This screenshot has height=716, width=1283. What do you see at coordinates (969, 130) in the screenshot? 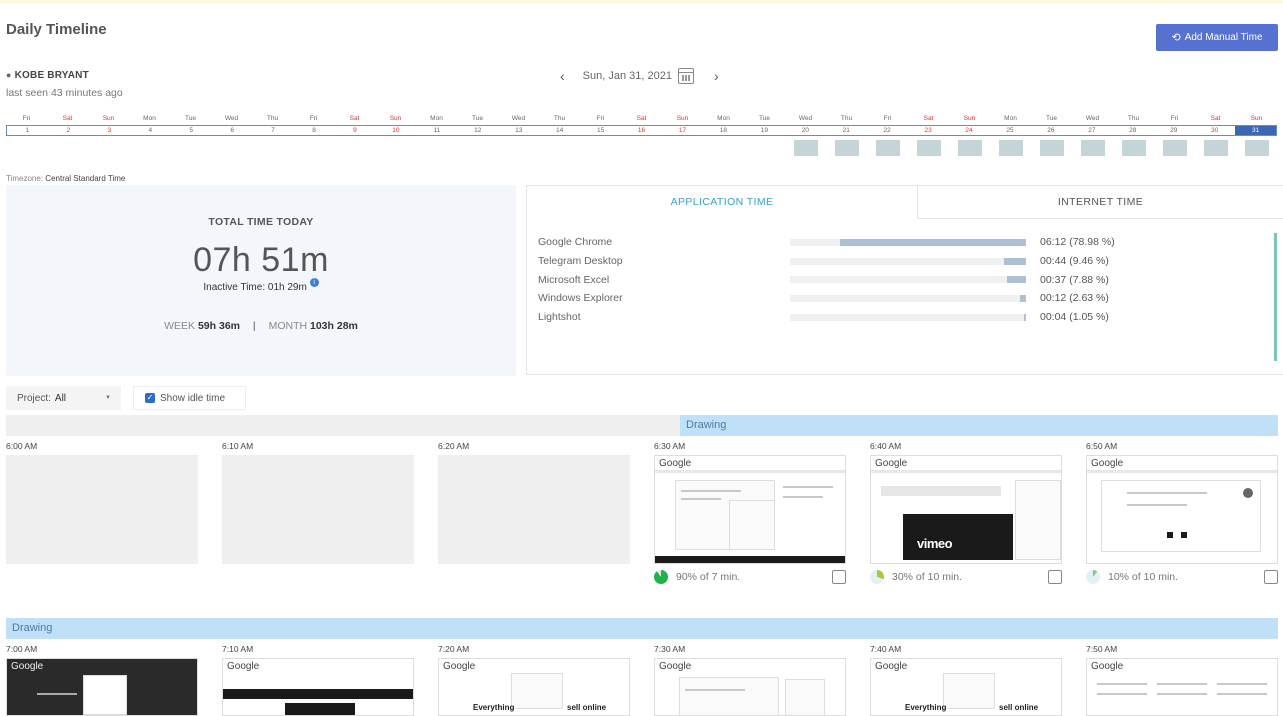
I see `day-number: 24` at bounding box center [969, 130].